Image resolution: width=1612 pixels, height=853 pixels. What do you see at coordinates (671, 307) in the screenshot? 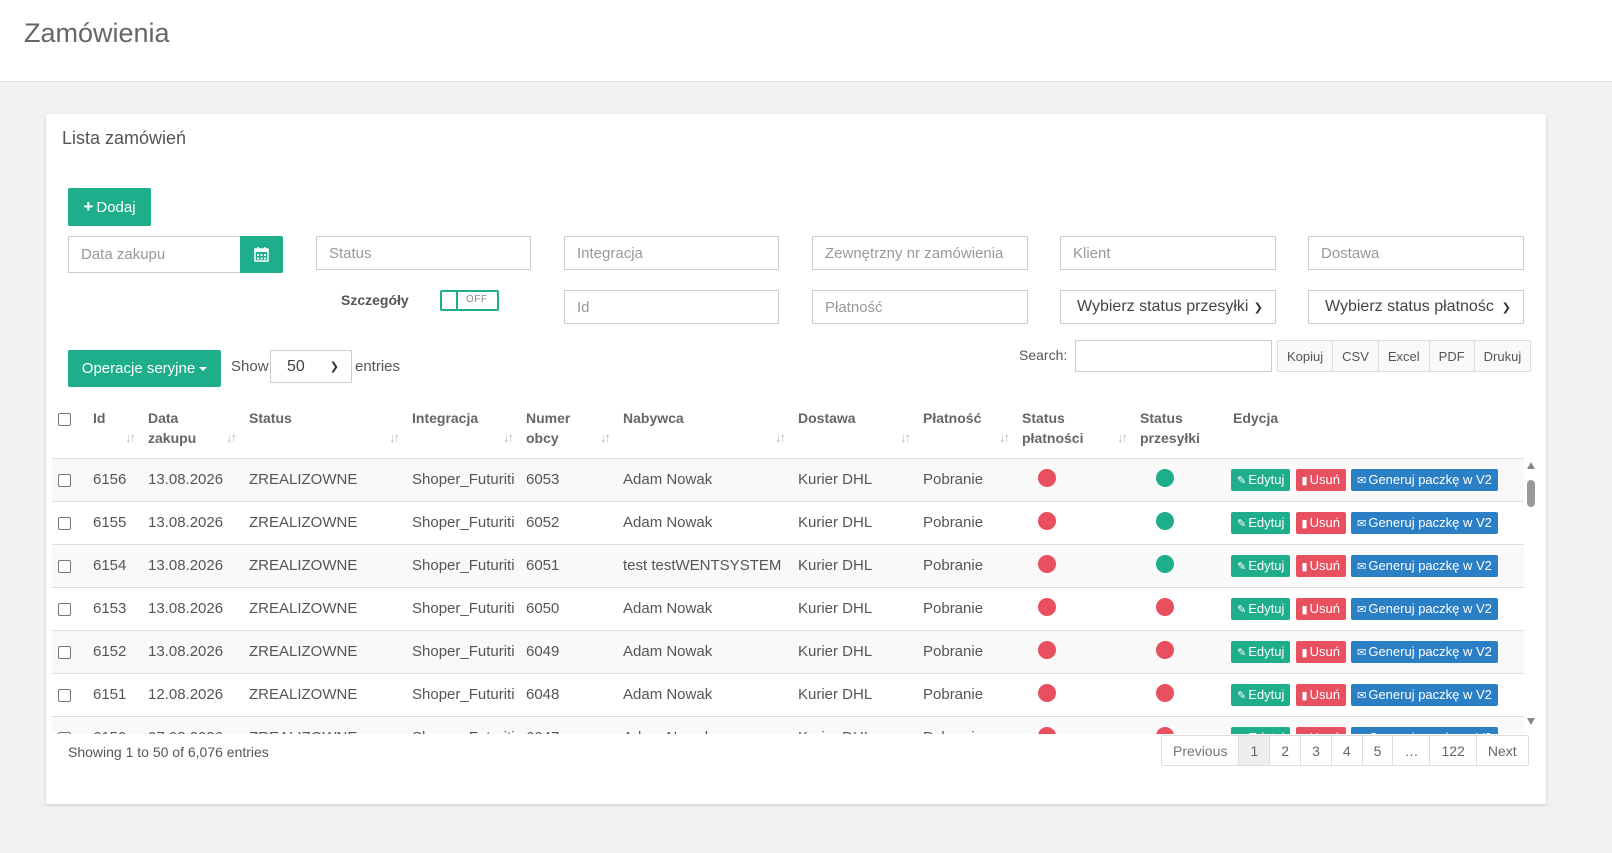
I see `id-filter-input: Id` at bounding box center [671, 307].